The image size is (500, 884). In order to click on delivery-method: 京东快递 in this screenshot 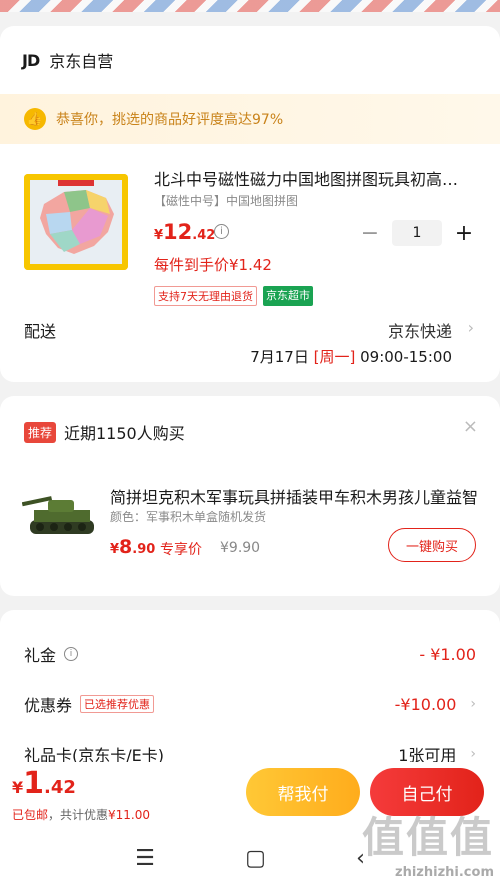, I will do `click(419, 331)`.